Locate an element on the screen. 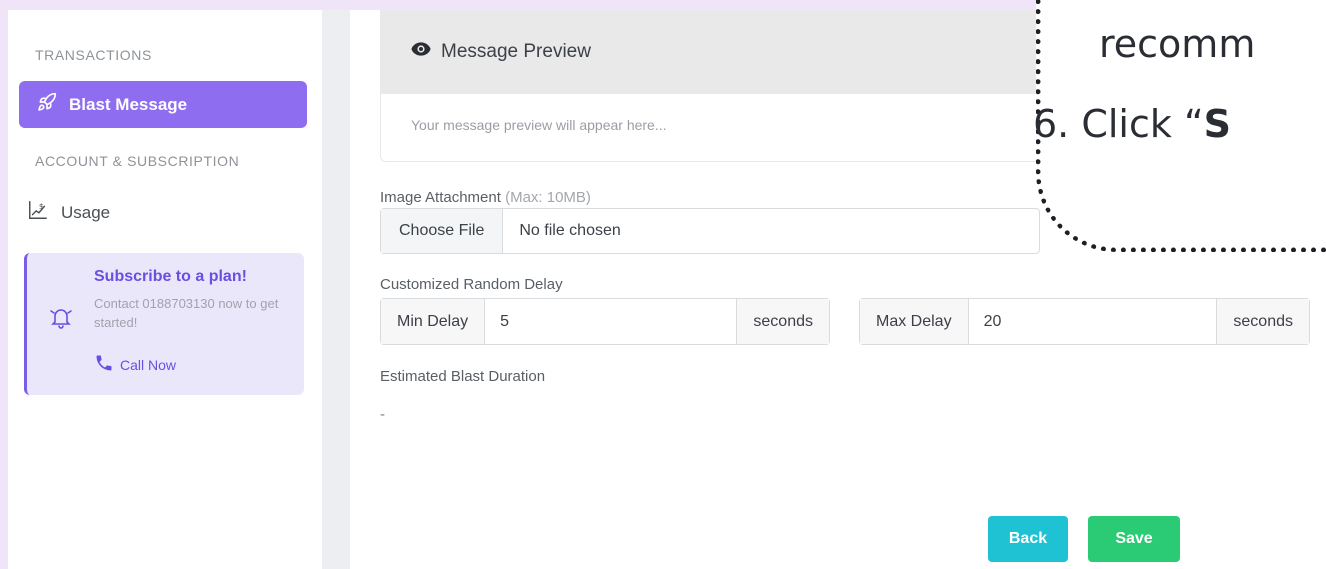 This screenshot has height=569, width=1326. min-delay-label: Min Delay is located at coordinates (433, 321).